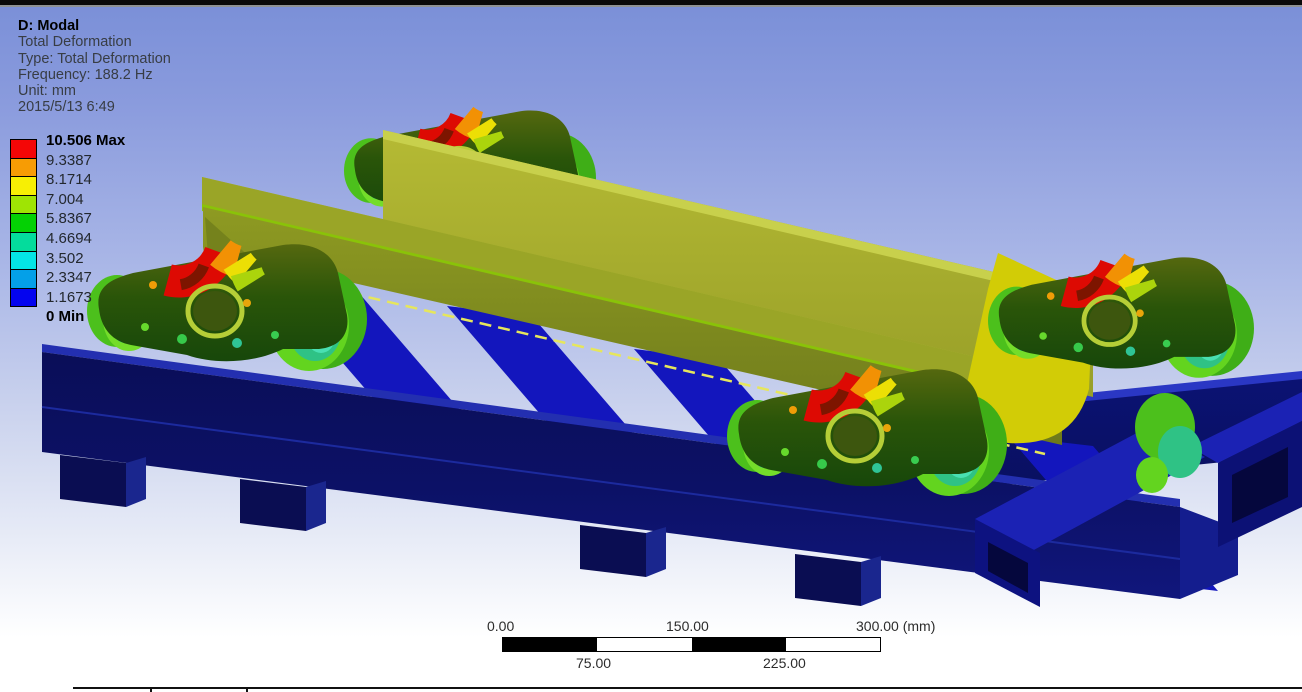  What do you see at coordinates (896, 626) in the screenshot?
I see `ruler-label-300: 300.00 (mm)` at bounding box center [896, 626].